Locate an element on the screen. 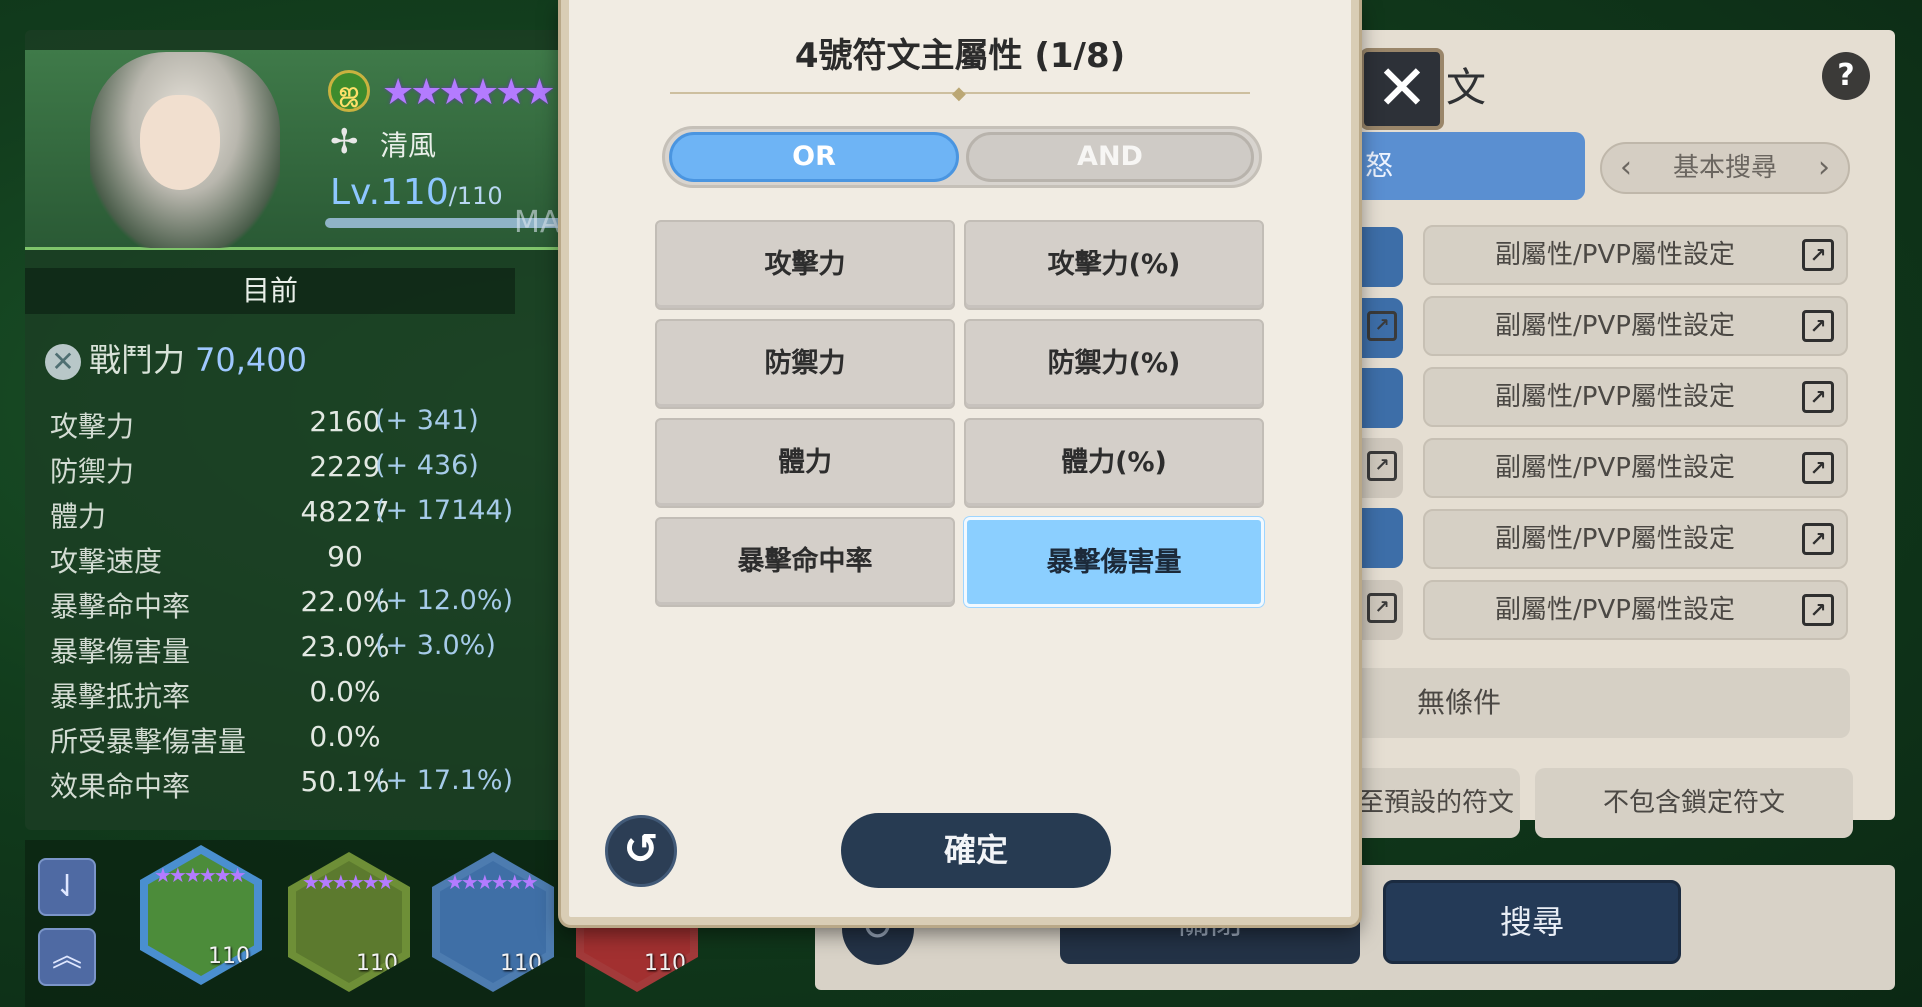 Image resolution: width=1922 pixels, height=1007 pixels. basic-search-toggle: ‹ 基本搜尋 › is located at coordinates (1725, 168).